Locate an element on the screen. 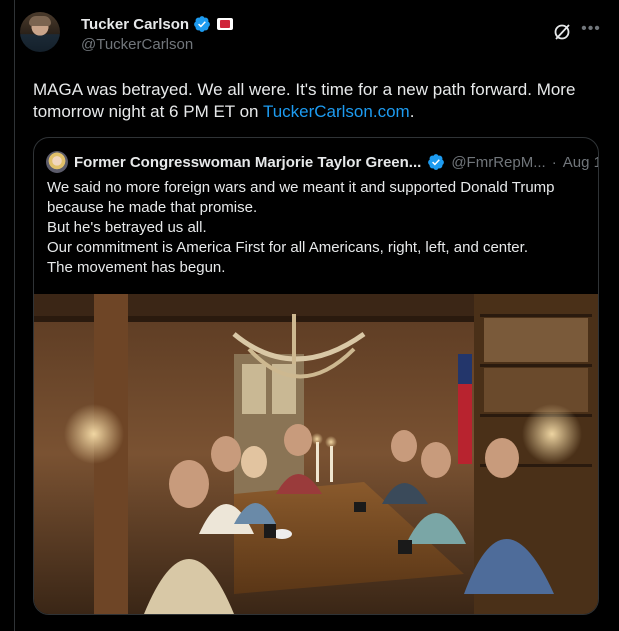  author-handle: @TuckerCarlson is located at coordinates (157, 44).